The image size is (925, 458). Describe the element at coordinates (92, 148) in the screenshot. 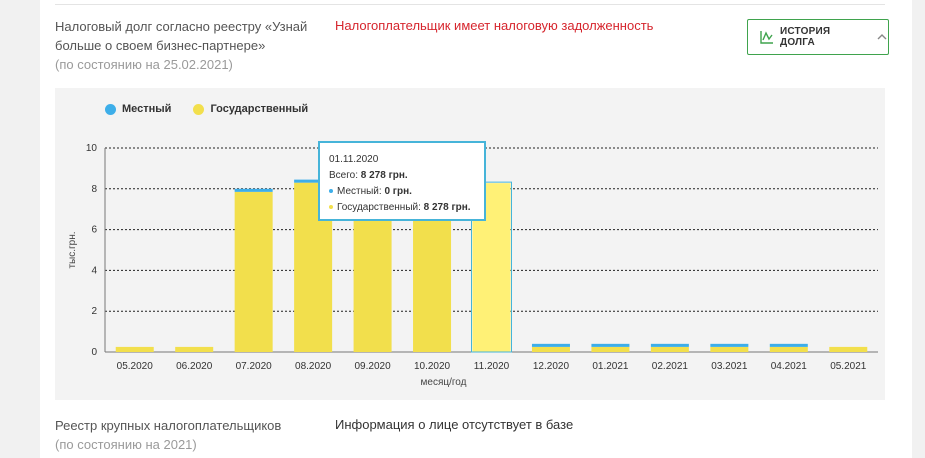

I see `y-tick-label: 10` at that location.